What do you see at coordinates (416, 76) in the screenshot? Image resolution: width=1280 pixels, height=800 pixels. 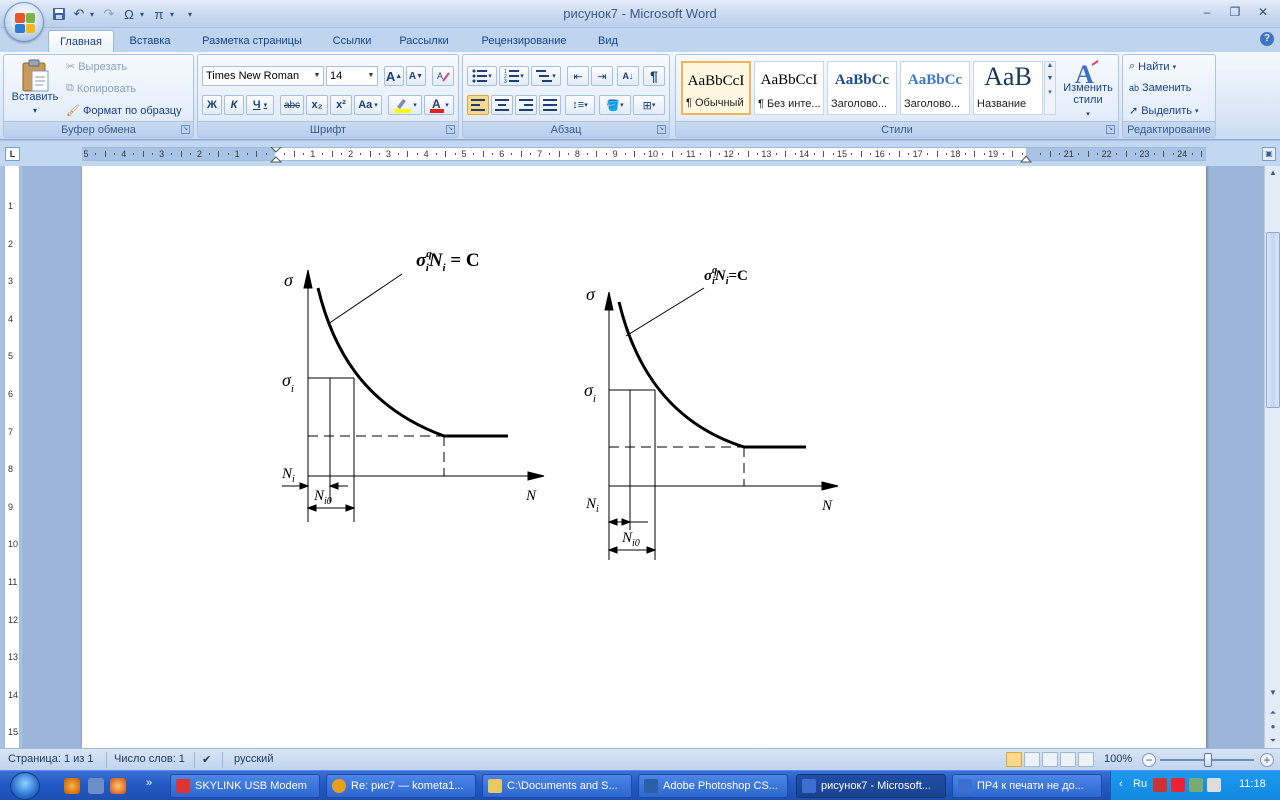 I see `shrink-font-button: A ▼` at bounding box center [416, 76].